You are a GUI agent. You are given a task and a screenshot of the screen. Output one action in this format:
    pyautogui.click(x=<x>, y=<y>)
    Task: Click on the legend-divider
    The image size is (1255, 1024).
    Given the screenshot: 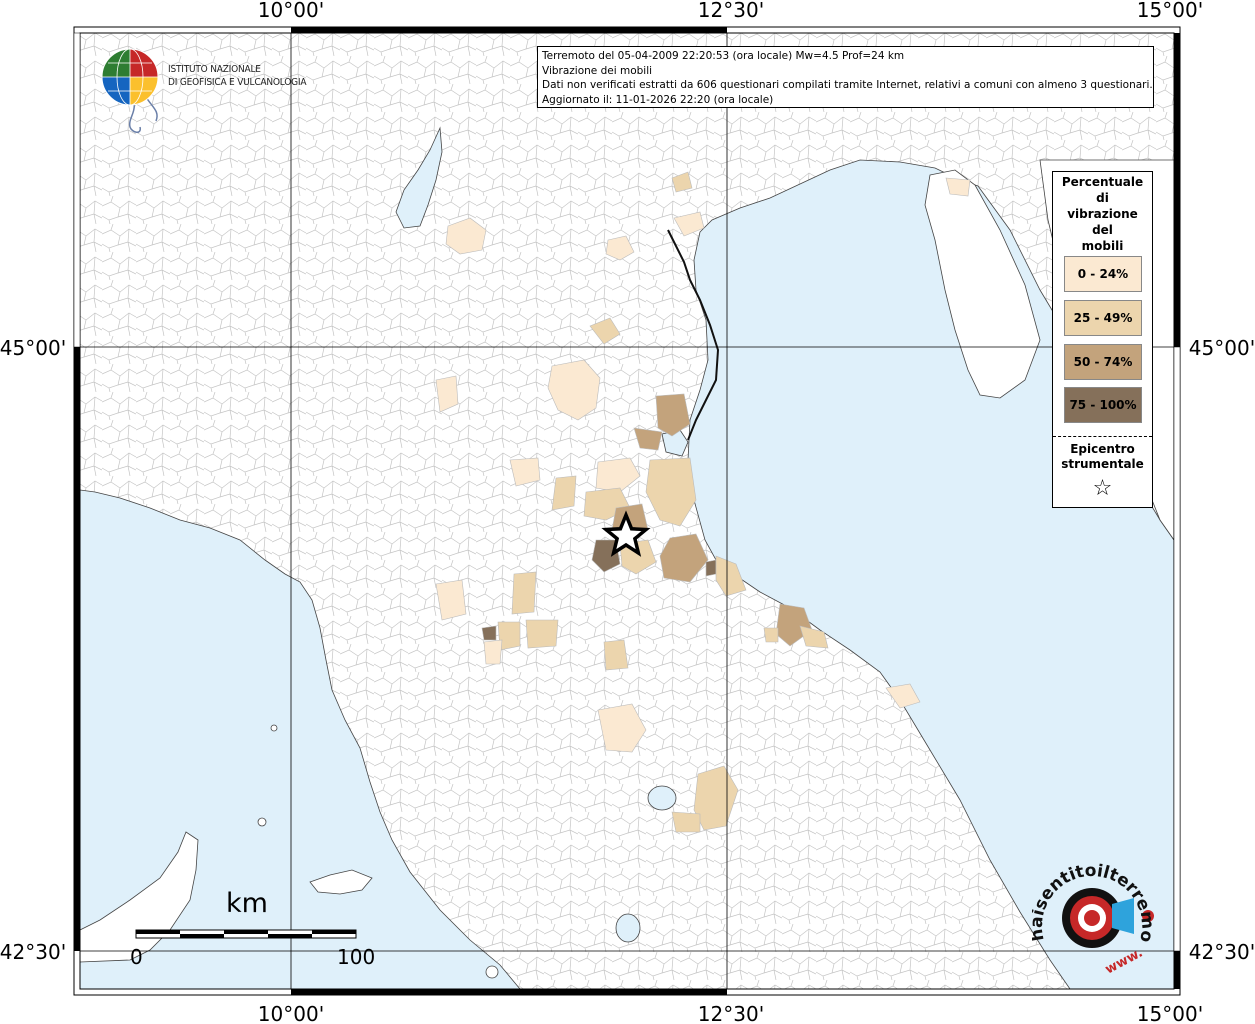 What is the action you would take?
    pyautogui.click(x=1102, y=436)
    